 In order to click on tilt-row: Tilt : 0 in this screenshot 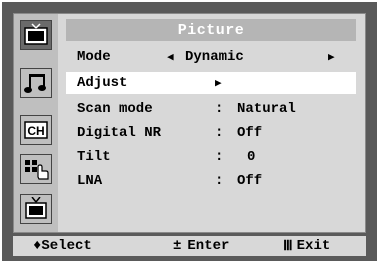, I will do `click(211, 157)`.